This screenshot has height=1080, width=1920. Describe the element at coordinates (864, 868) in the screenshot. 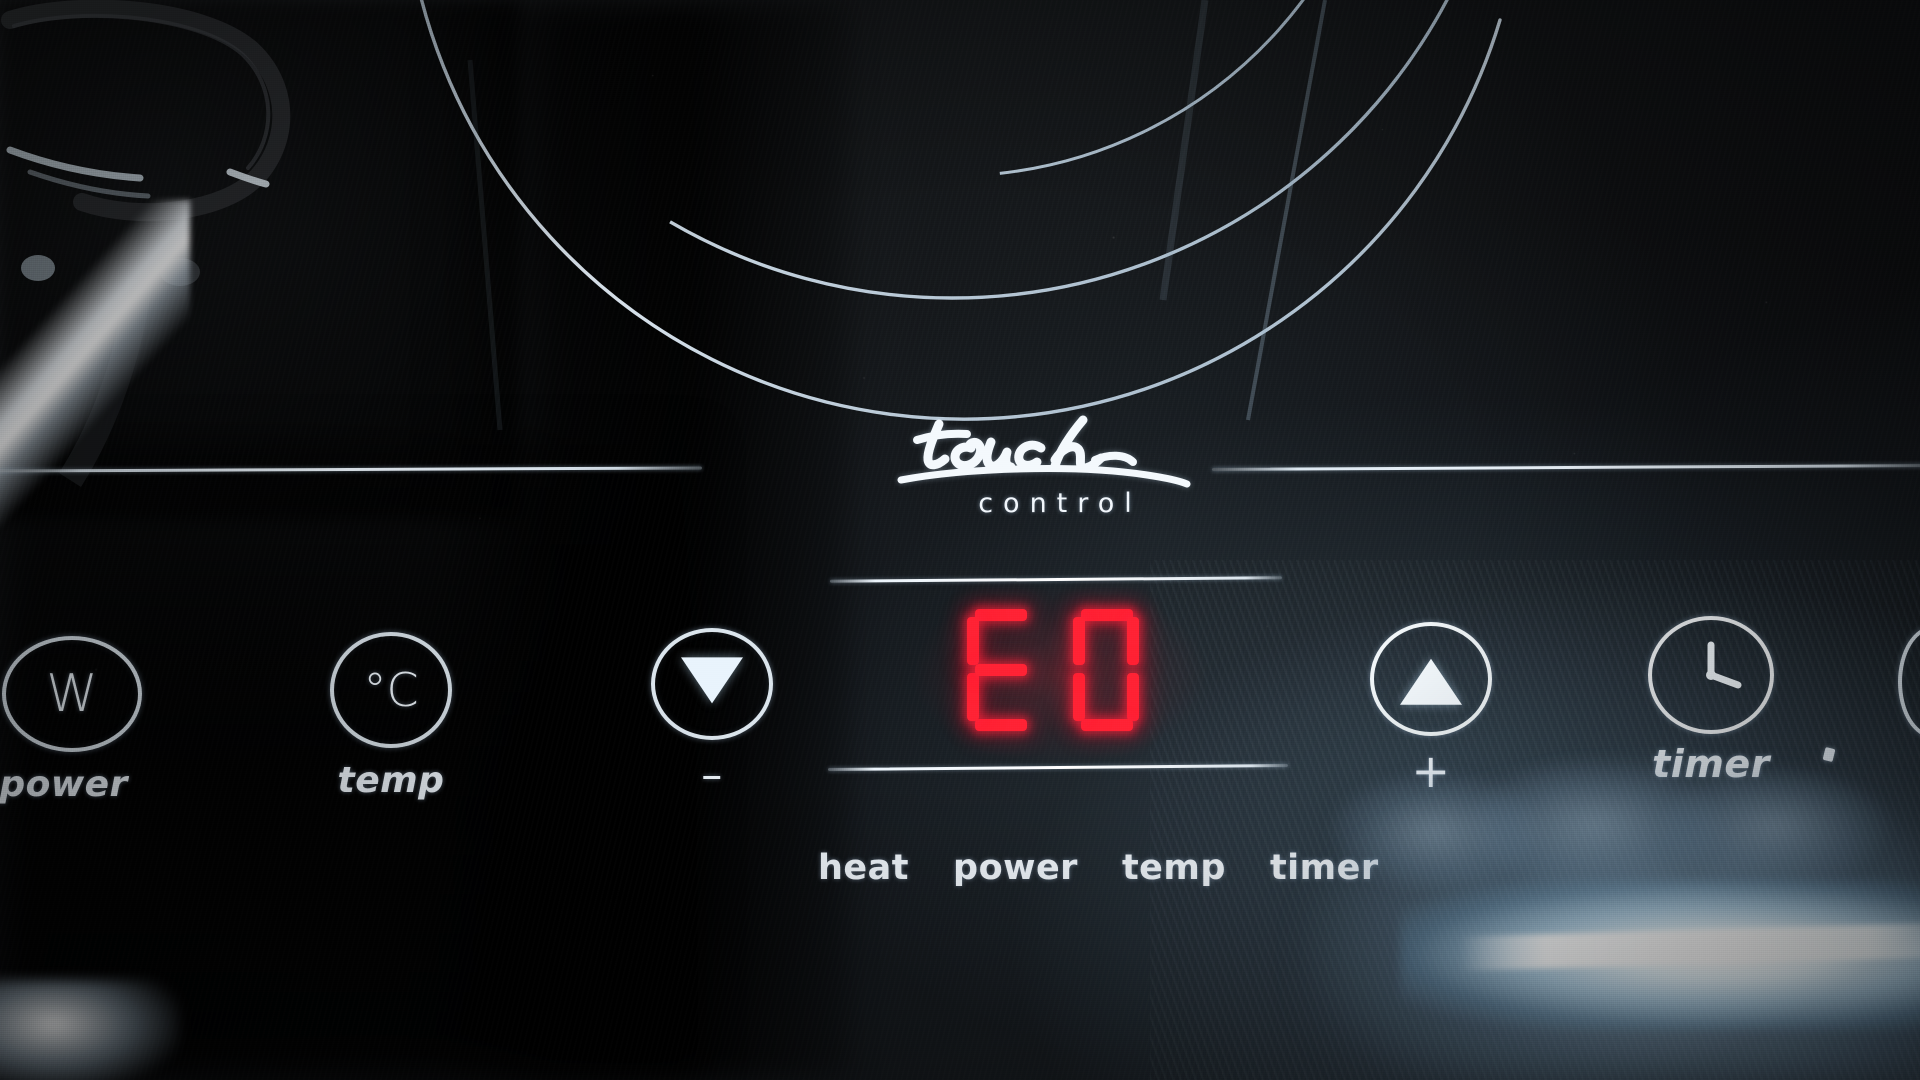

I see `function-label-heat: heat` at that location.